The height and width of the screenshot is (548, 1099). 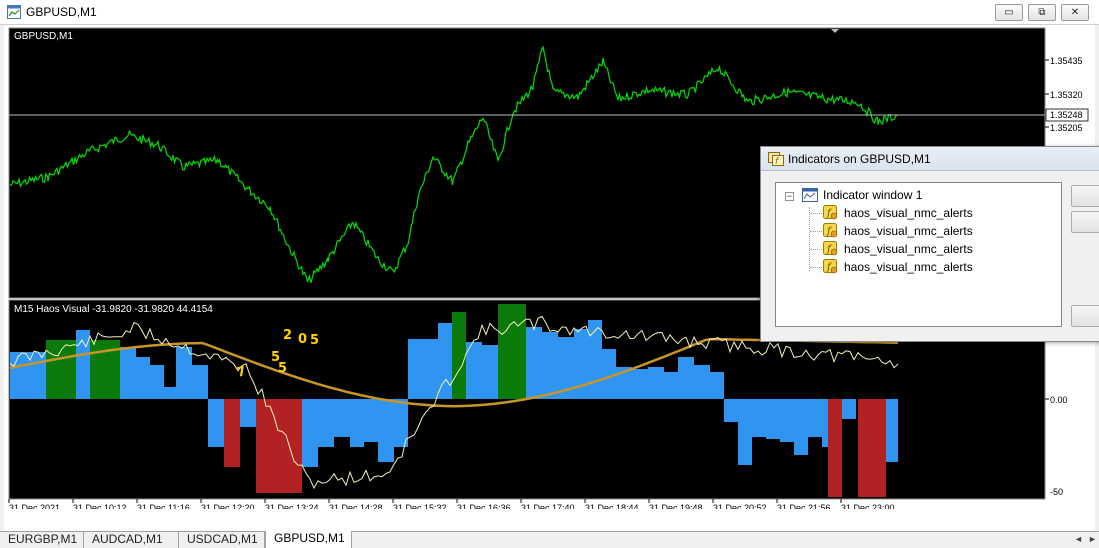 I want to click on tree-item-indicator-window: Indicator window 1, so click(x=862, y=194).